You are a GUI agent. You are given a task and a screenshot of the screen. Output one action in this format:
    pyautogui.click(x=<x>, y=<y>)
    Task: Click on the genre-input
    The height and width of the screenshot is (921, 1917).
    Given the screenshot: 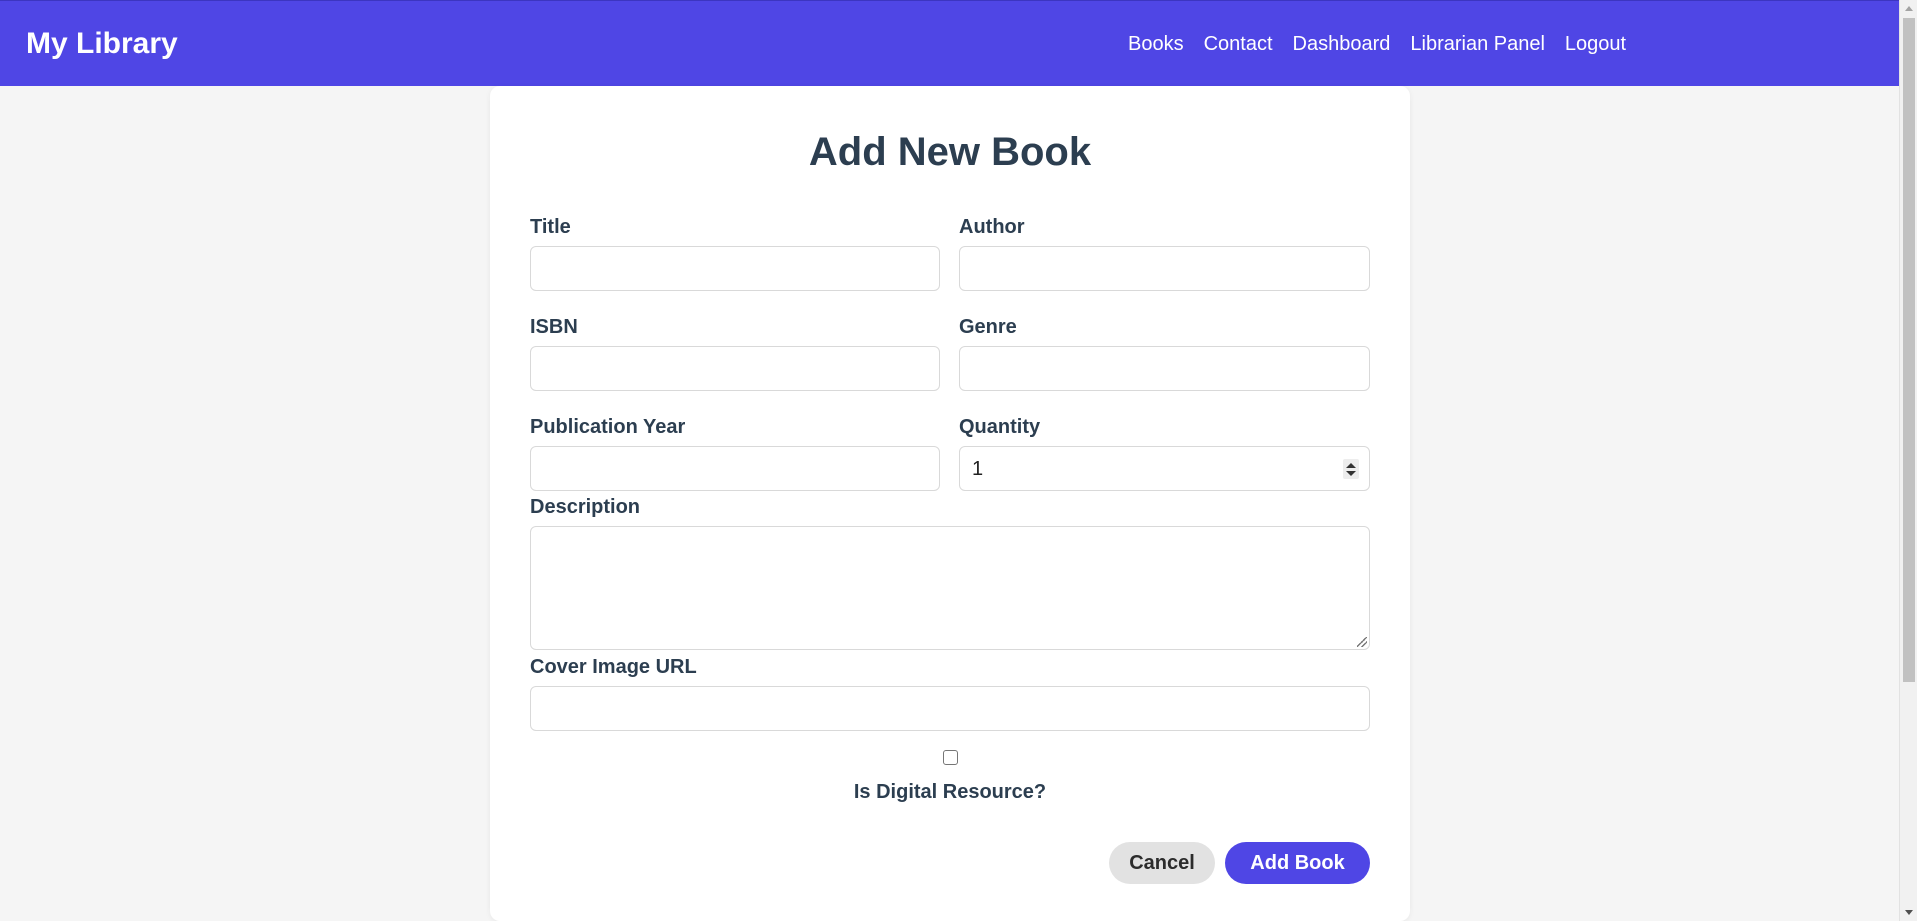 What is the action you would take?
    pyautogui.click(x=1164, y=368)
    